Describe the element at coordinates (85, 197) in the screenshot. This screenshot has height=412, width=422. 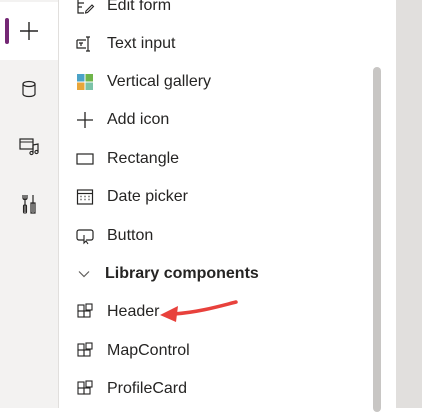
I see `calendar-icon` at that location.